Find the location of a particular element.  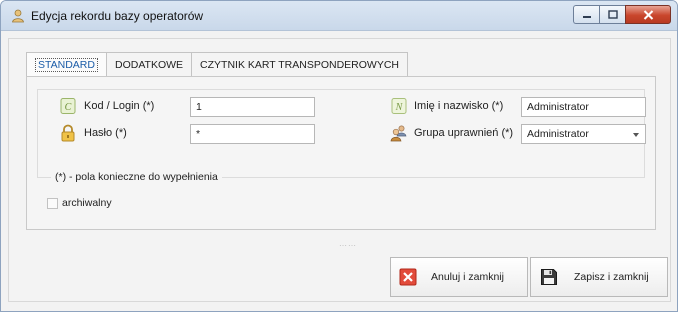

maximize-button is located at coordinates (612, 14).